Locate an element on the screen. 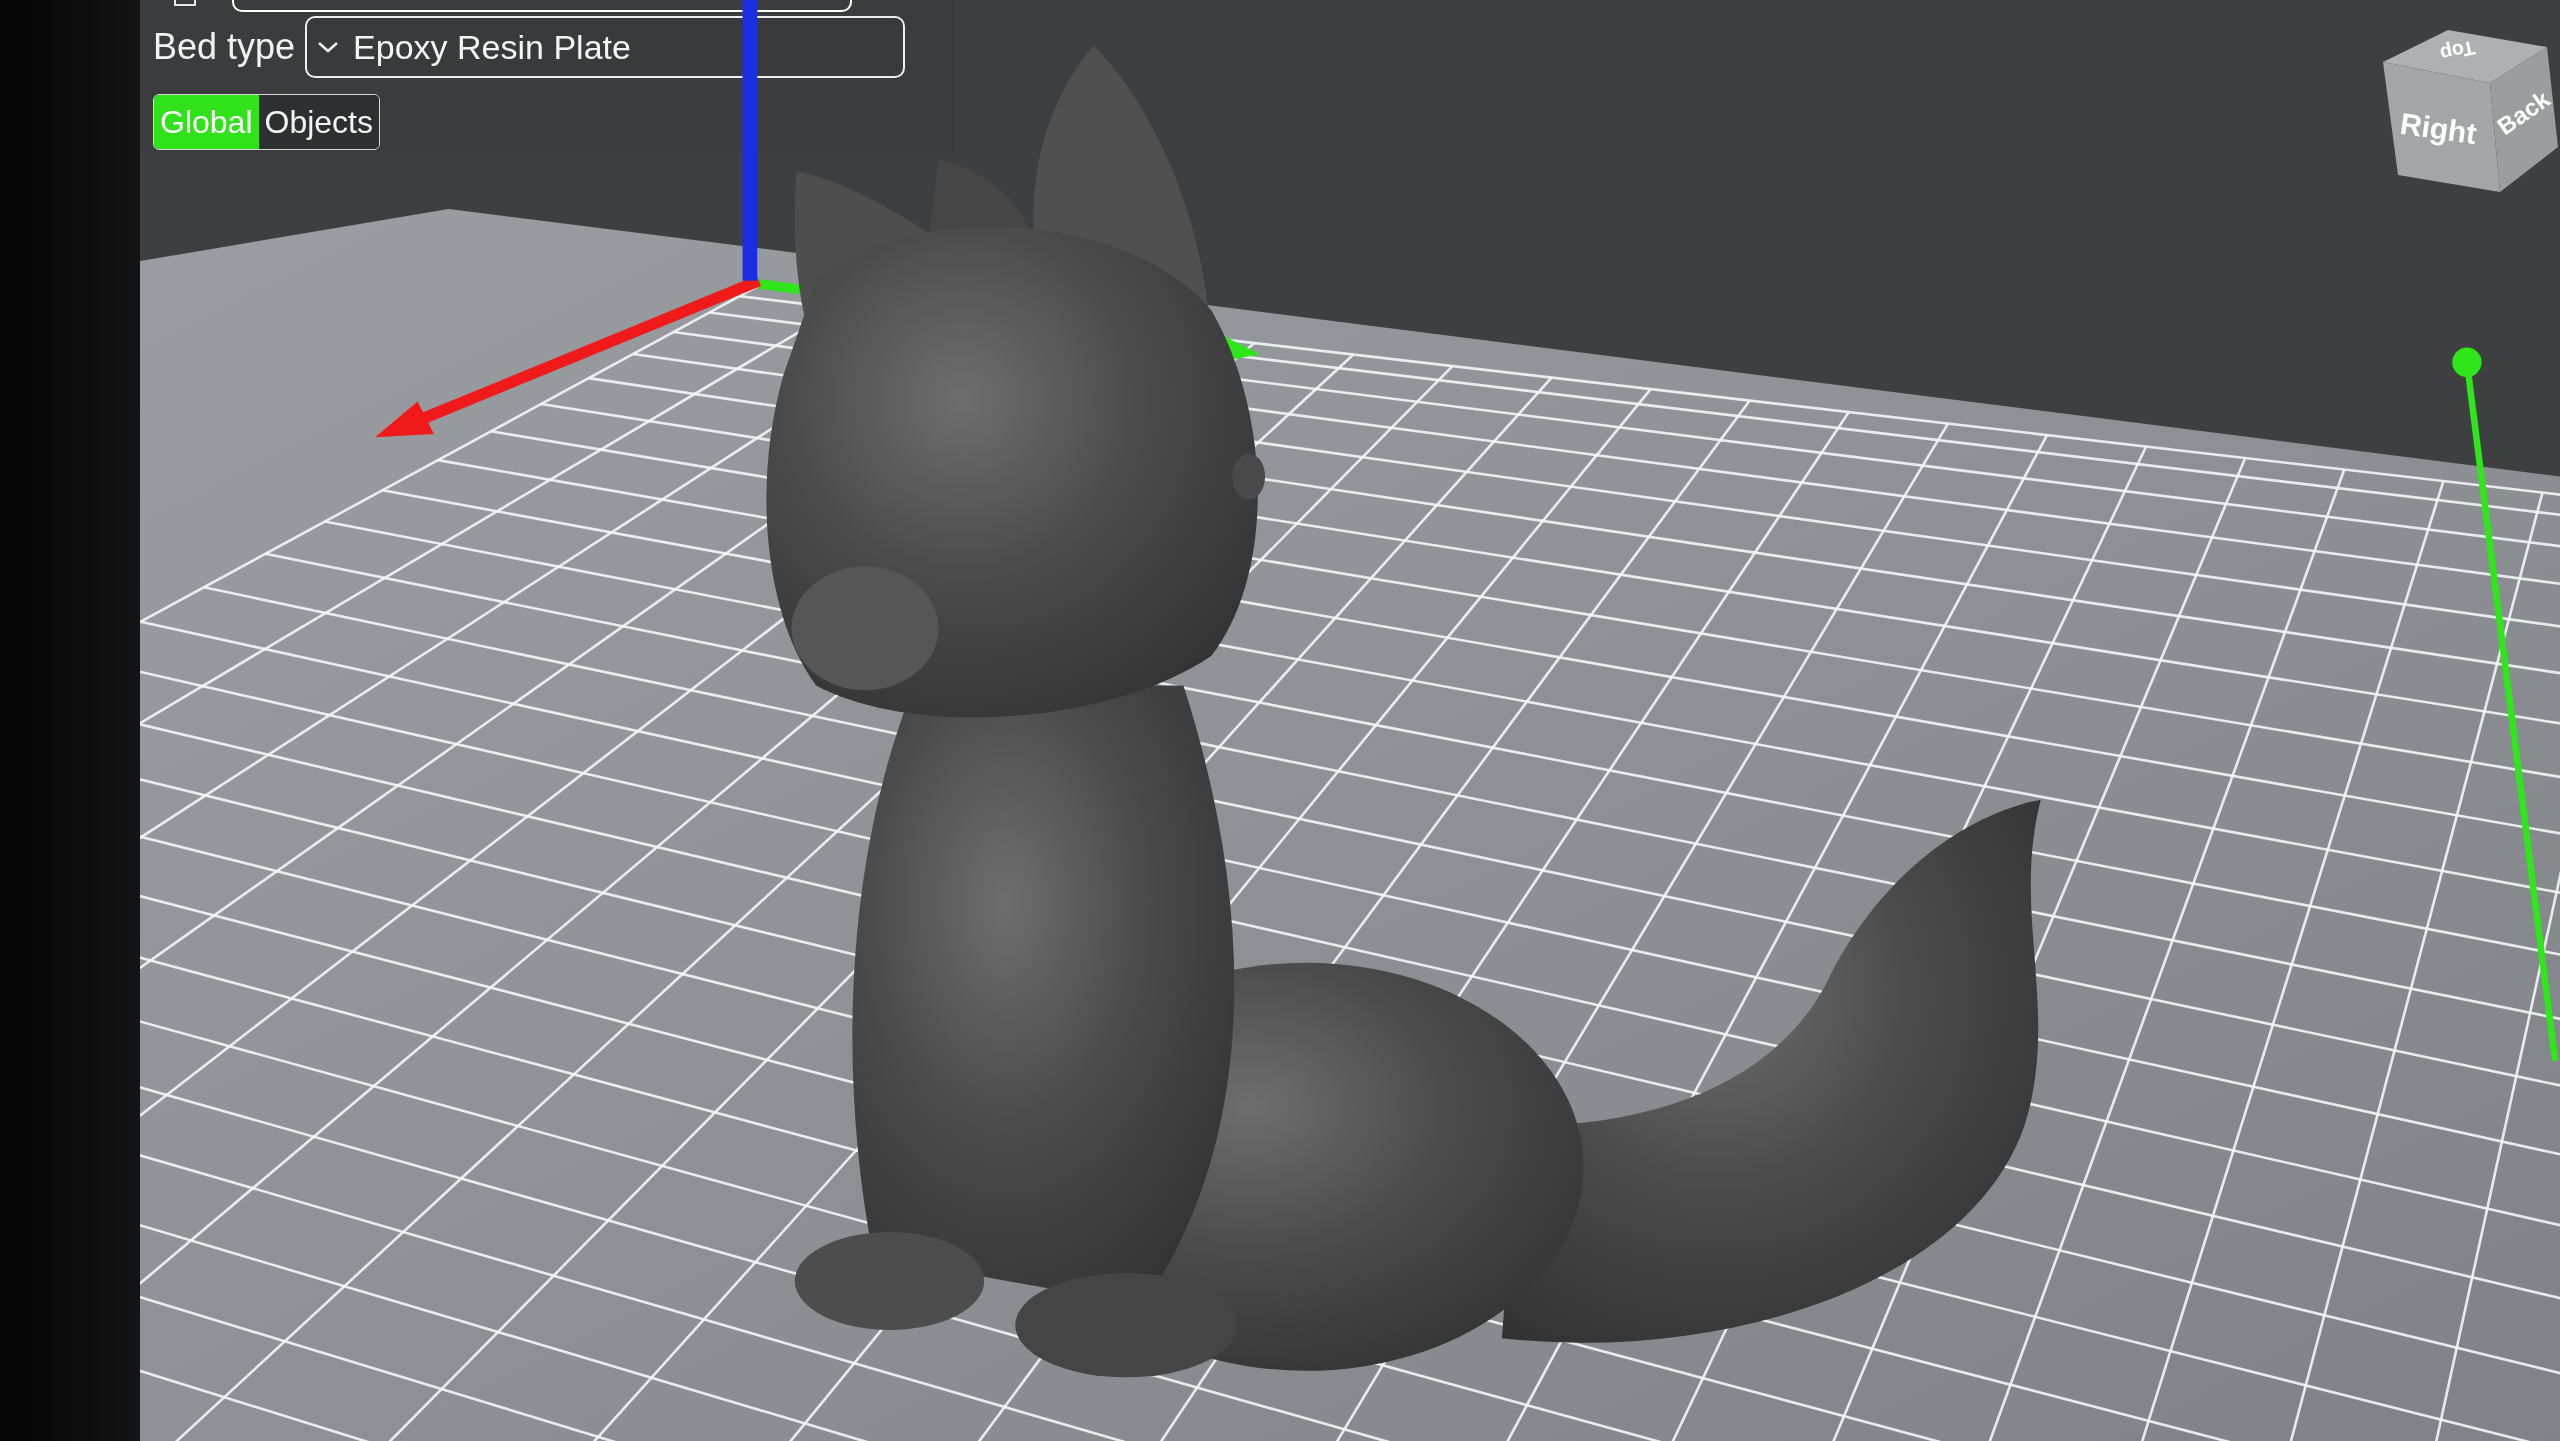 The image size is (2560, 1441). bed-type-label: Bed type is located at coordinates (224, 47).